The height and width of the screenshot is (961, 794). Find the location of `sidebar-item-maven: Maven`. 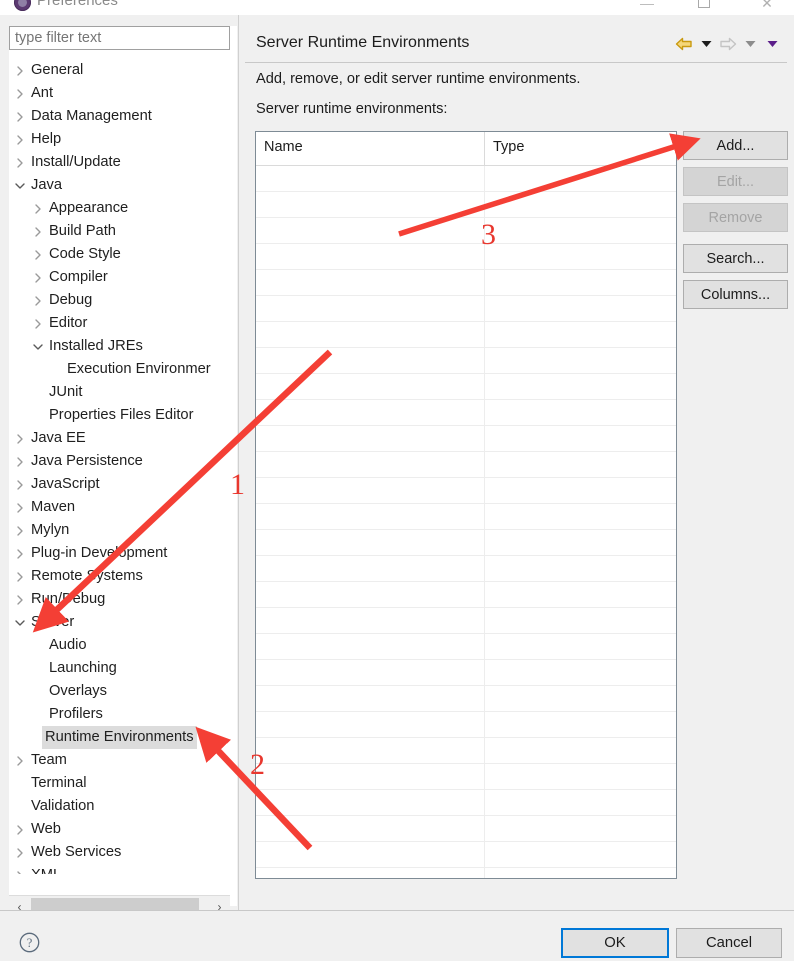

sidebar-item-maven: Maven is located at coordinates (123, 507).